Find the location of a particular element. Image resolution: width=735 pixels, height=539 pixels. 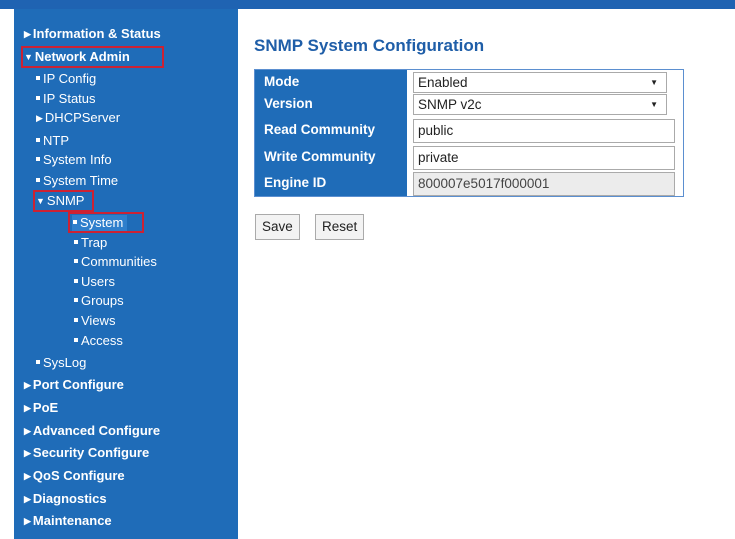

sidebar-item-system-time: System Time is located at coordinates (77, 181).